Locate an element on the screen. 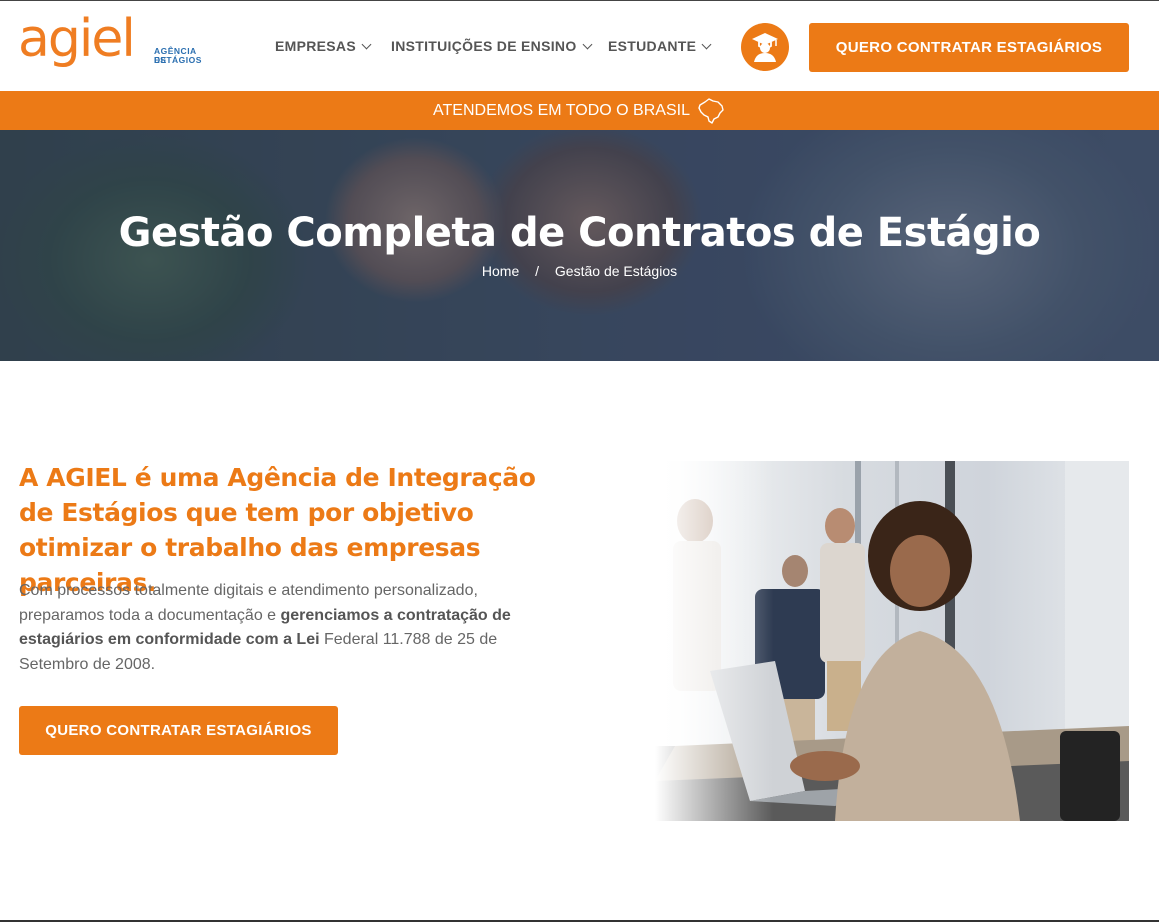 The height and width of the screenshot is (922, 1159). nav-item-label: INSTITUIÇÕES DE ENSINO is located at coordinates (484, 46).